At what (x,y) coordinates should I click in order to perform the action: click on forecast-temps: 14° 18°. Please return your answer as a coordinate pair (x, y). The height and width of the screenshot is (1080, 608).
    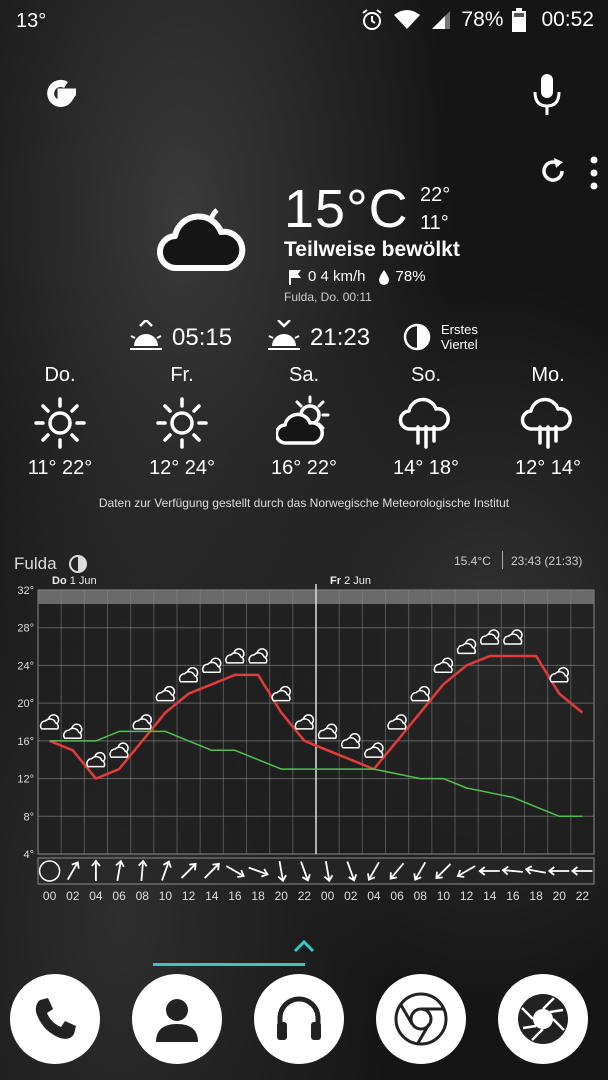
    Looking at the image, I should click on (426, 468).